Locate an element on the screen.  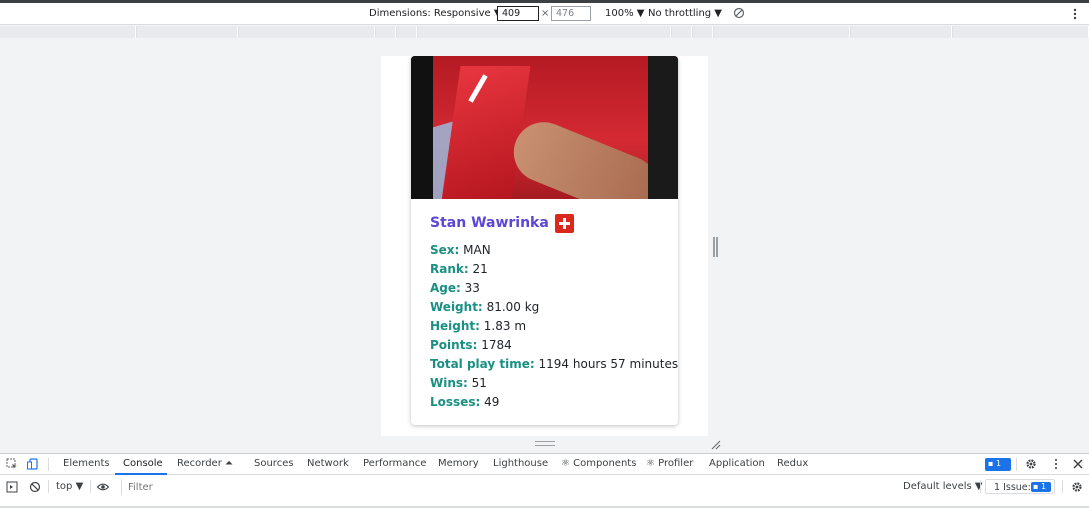
sidebar-toggle-icon is located at coordinates (12, 487).